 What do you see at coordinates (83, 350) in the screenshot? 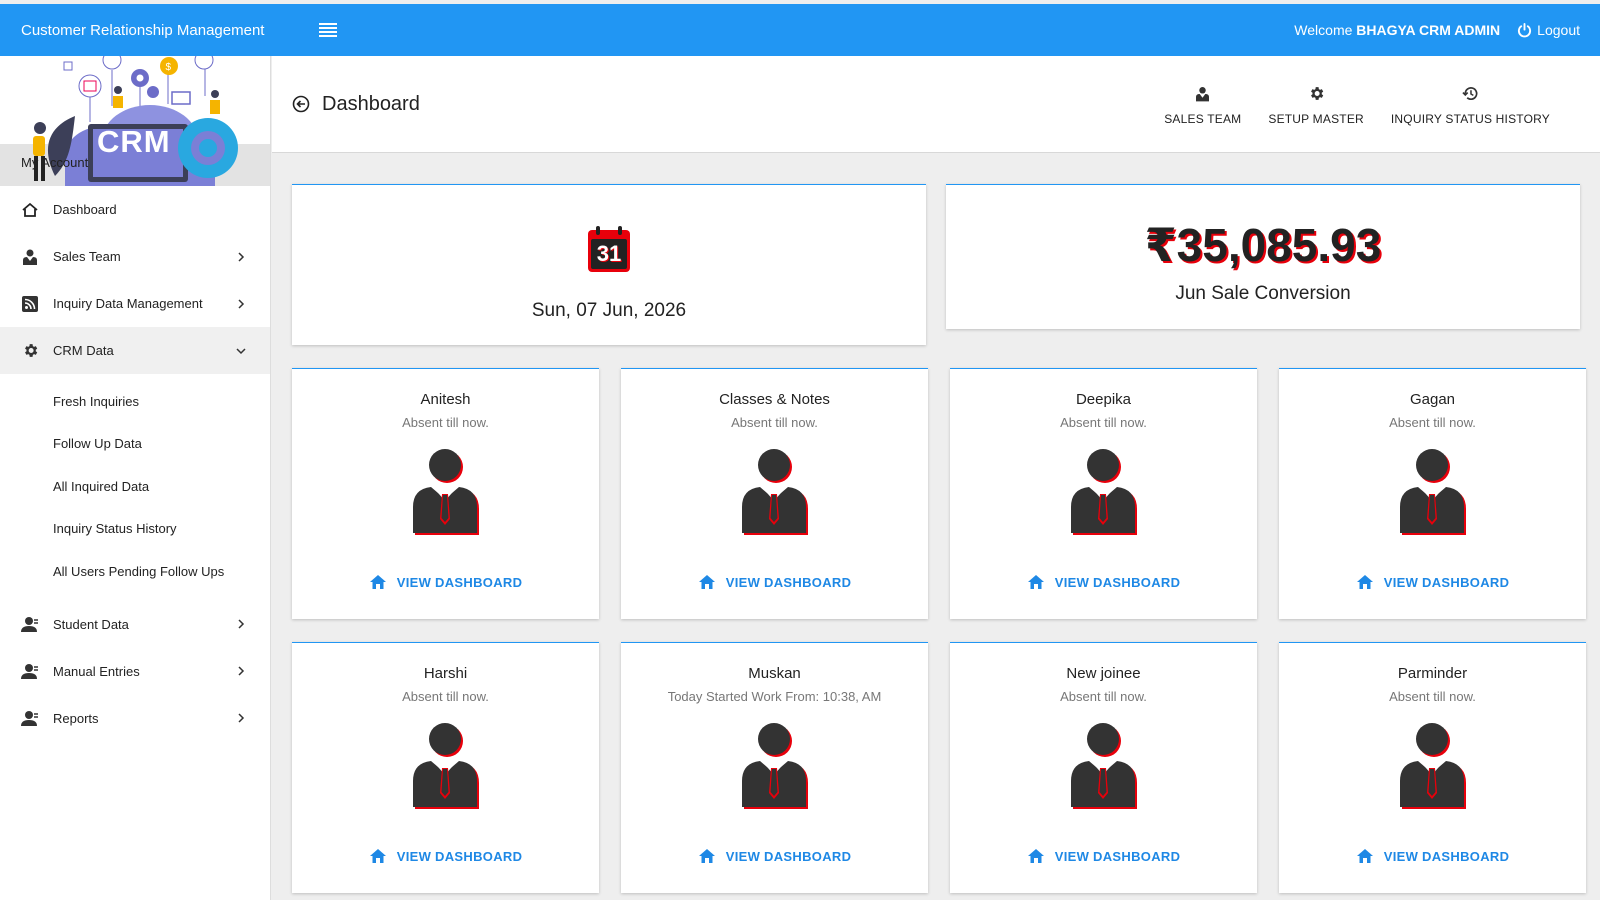
I see `sidebar-item-label: CRM Data` at bounding box center [83, 350].